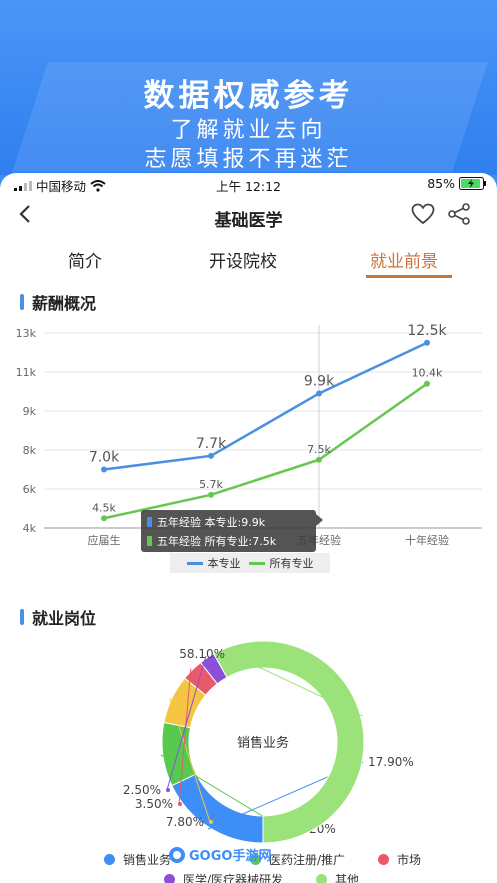 This screenshot has height=883, width=497. What do you see at coordinates (194, 563) in the screenshot?
I see `legend-line-blue` at bounding box center [194, 563].